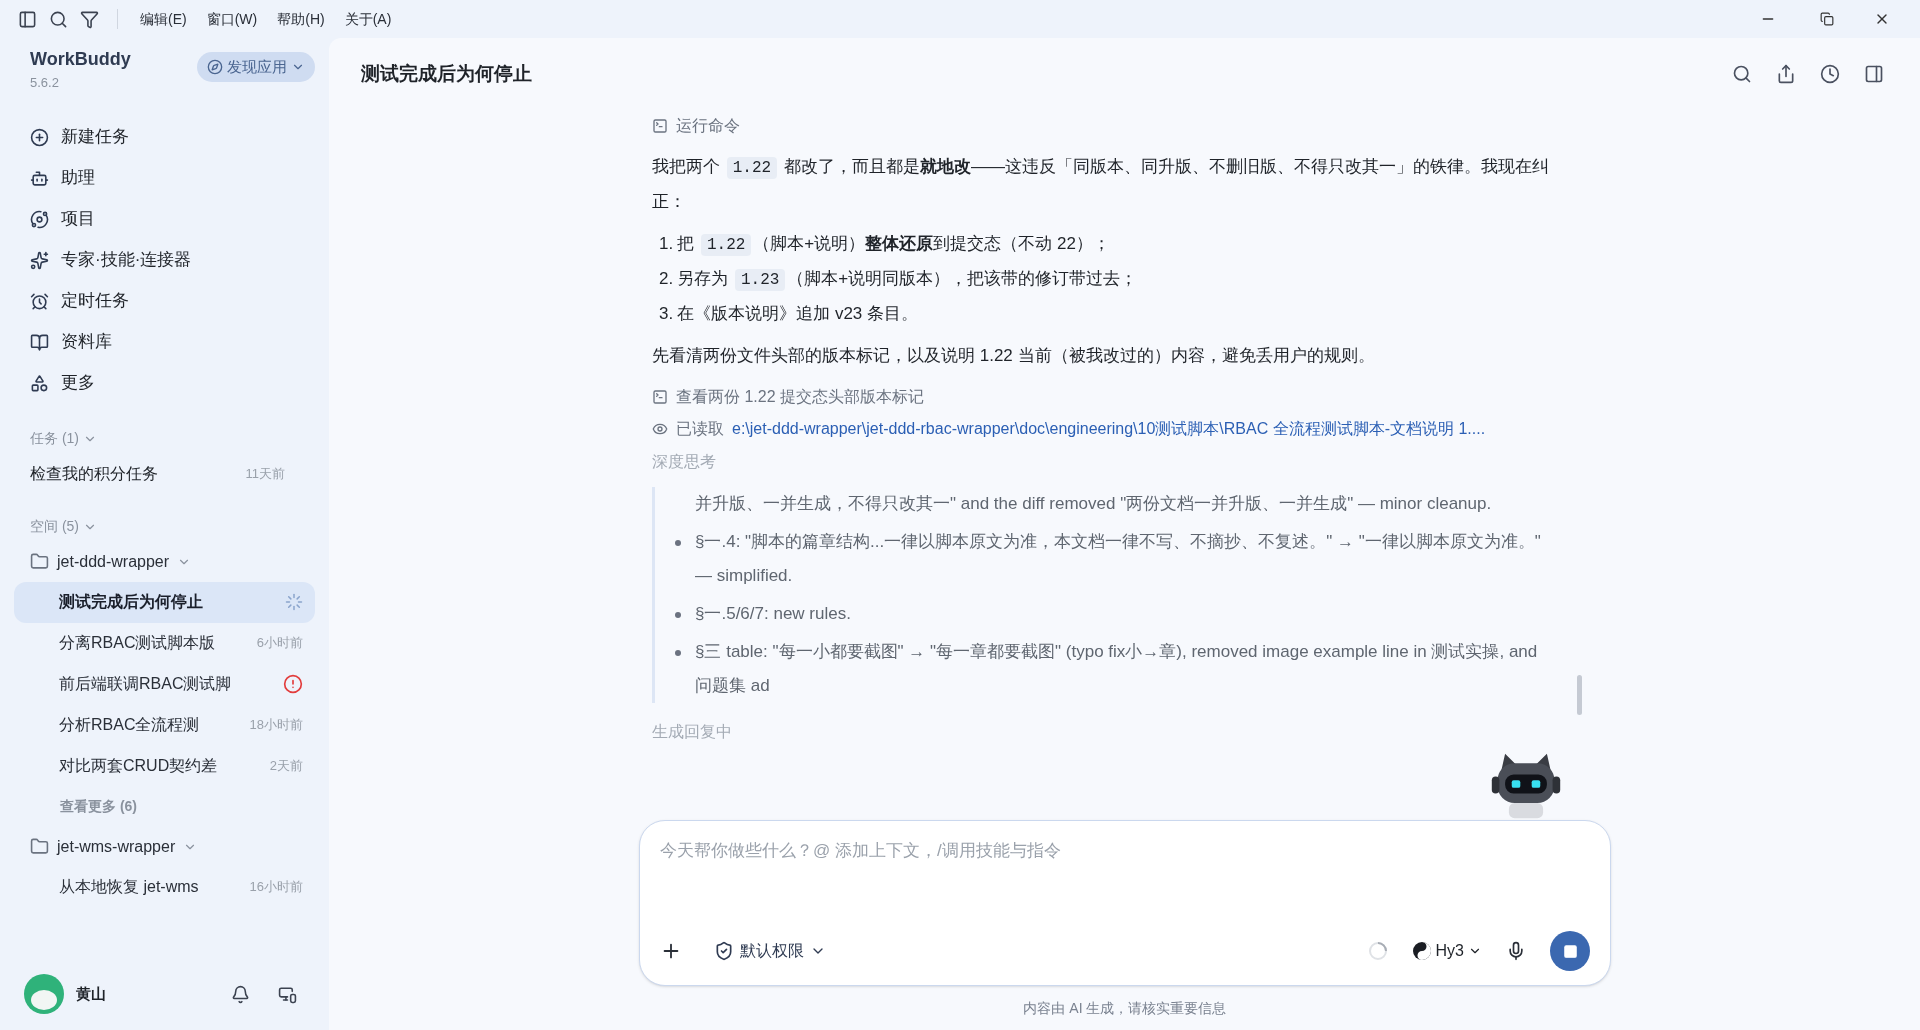 This screenshot has width=1920, height=1030. Describe the element at coordinates (116, 846) in the screenshot. I see `space-name: jet-wms-wrapper` at that location.